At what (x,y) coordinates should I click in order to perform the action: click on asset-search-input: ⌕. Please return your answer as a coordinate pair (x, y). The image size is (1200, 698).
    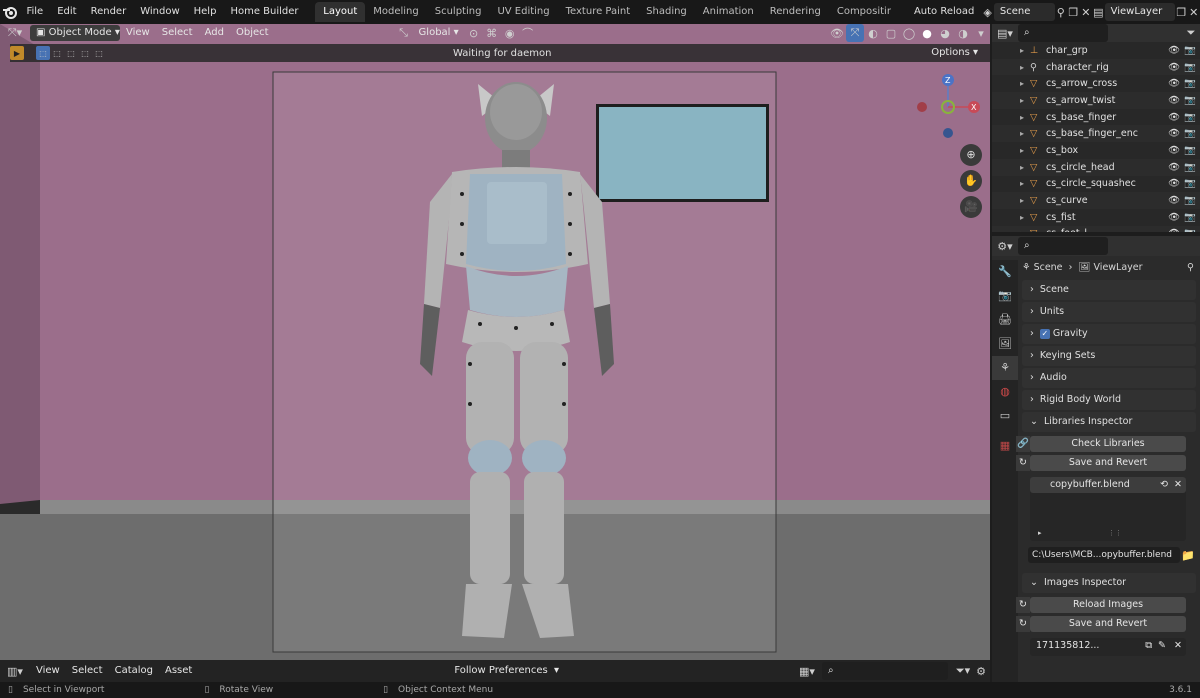
    Looking at the image, I should click on (885, 671).